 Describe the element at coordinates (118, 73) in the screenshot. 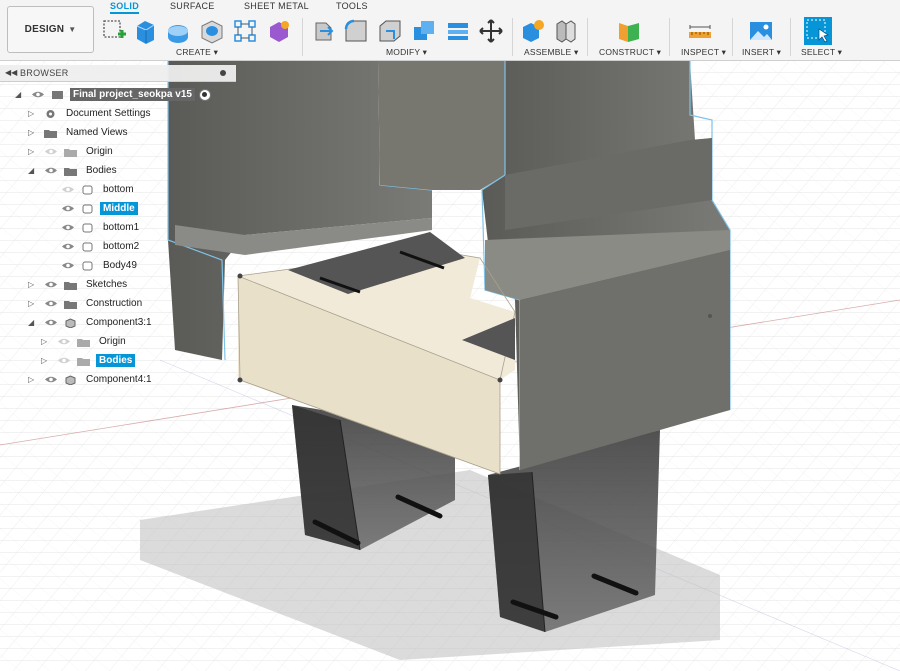

I see `browser-header: ◀◀ BROWSER` at that location.